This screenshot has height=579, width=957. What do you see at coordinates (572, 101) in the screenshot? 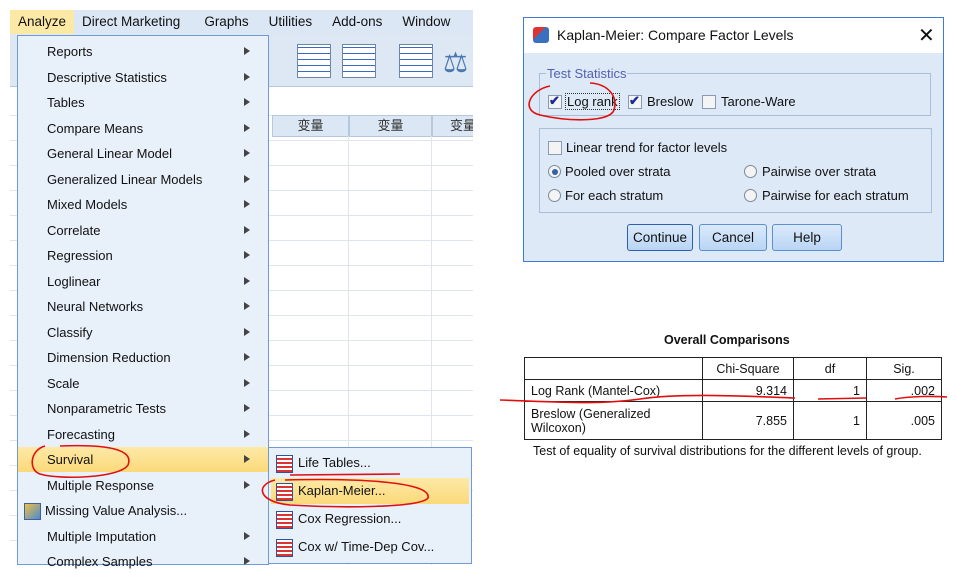
I see `annotation-log-rank` at bounding box center [572, 101].